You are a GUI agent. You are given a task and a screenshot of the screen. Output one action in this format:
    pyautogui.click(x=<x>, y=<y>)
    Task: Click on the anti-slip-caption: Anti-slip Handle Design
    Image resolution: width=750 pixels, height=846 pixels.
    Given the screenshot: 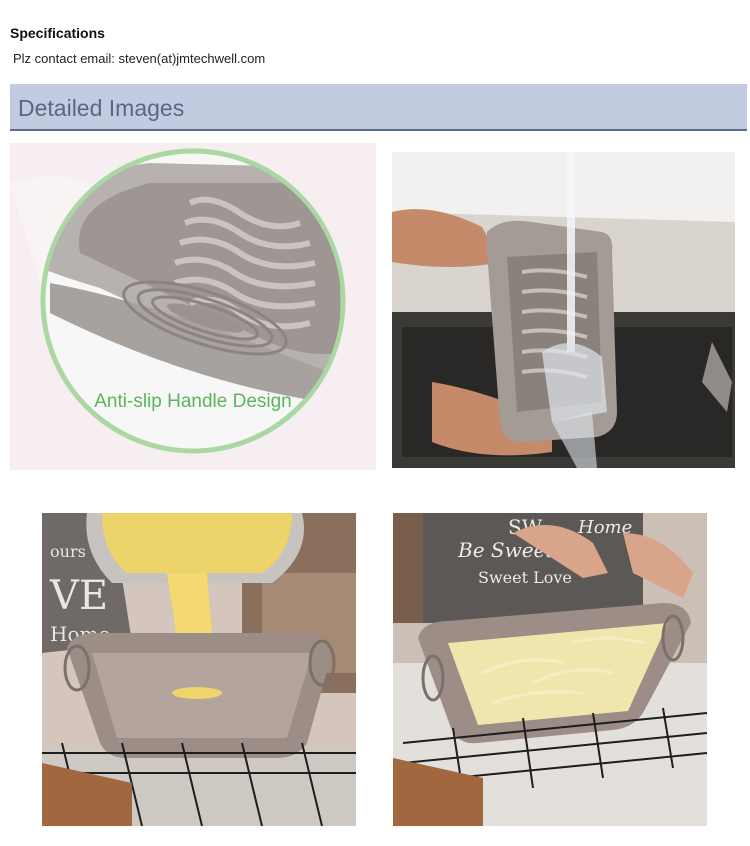 What is the action you would take?
    pyautogui.click(x=193, y=401)
    